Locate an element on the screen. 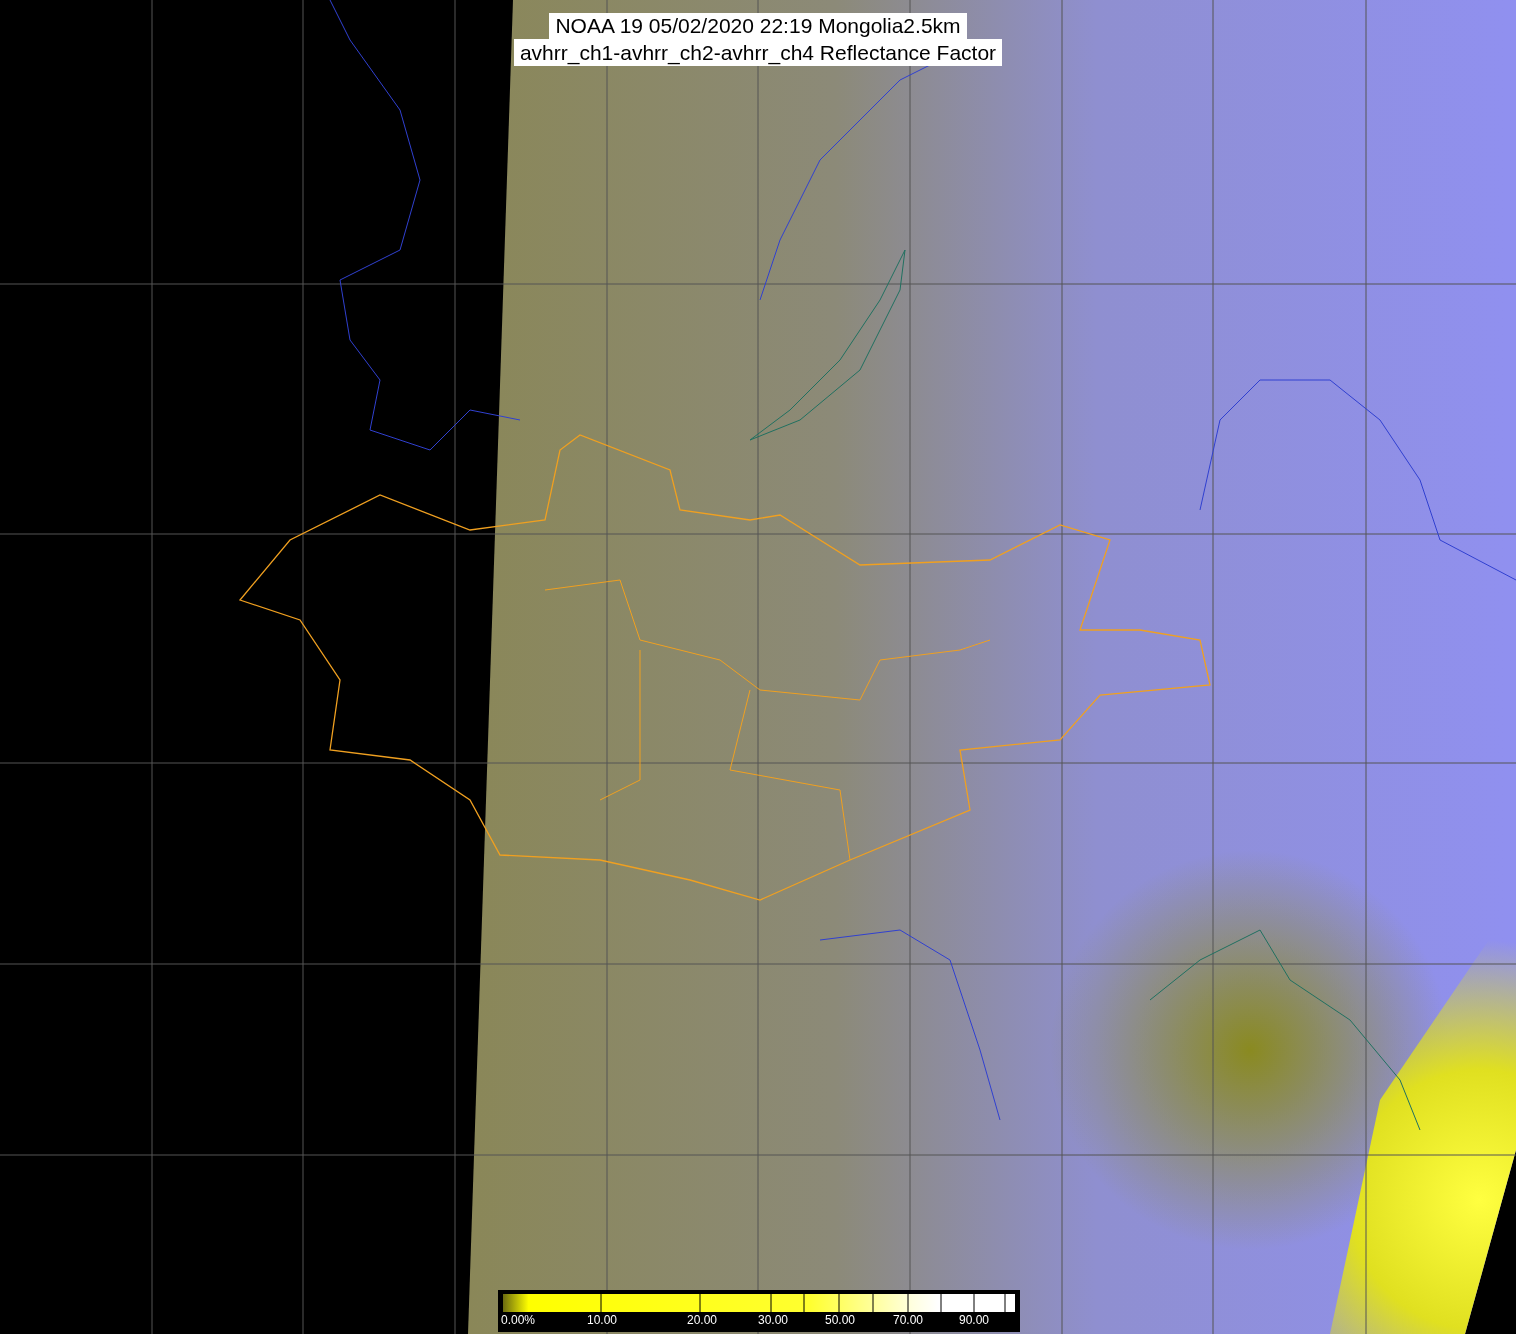  colorbar-tick-label: 10.00 is located at coordinates (602, 1320).